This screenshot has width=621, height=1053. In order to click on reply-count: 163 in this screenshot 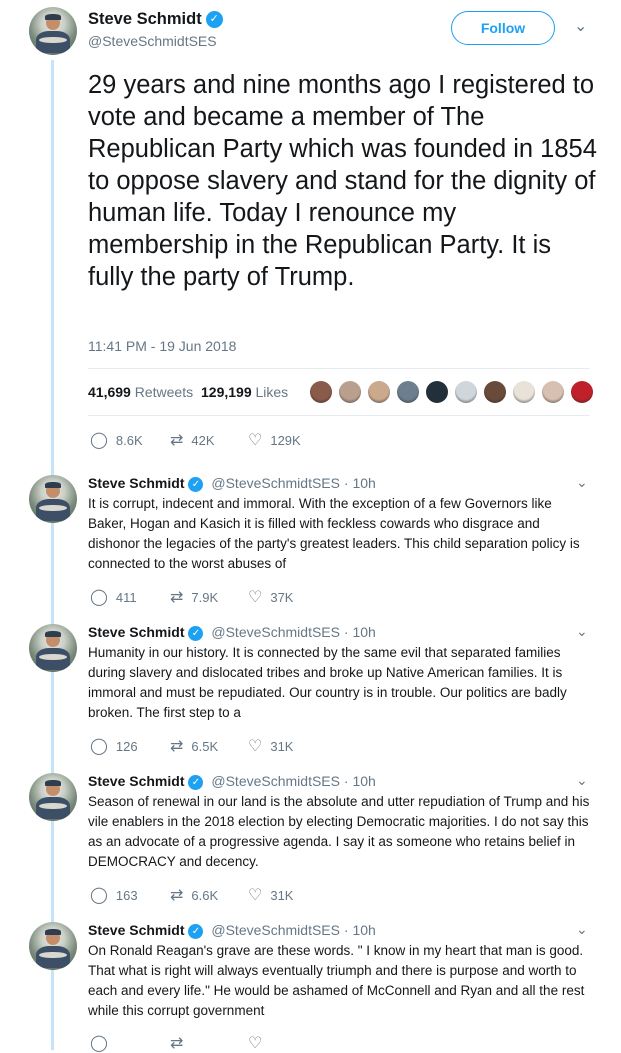, I will do `click(126, 895)`.